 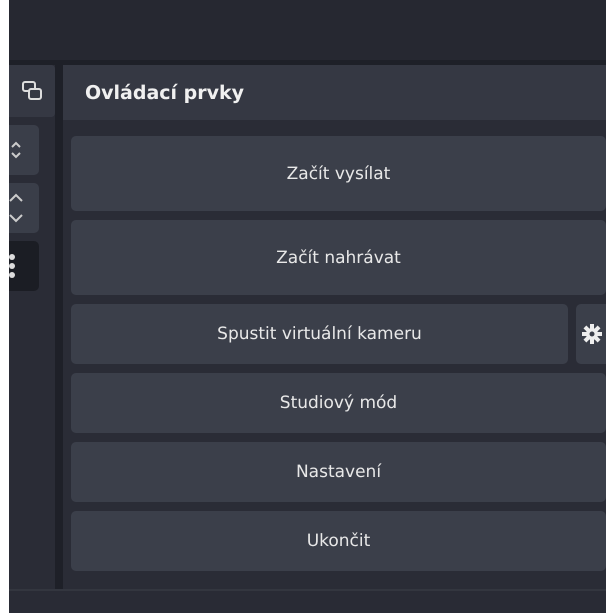 What do you see at coordinates (338, 403) in the screenshot?
I see `control-button: Studiový mód` at bounding box center [338, 403].